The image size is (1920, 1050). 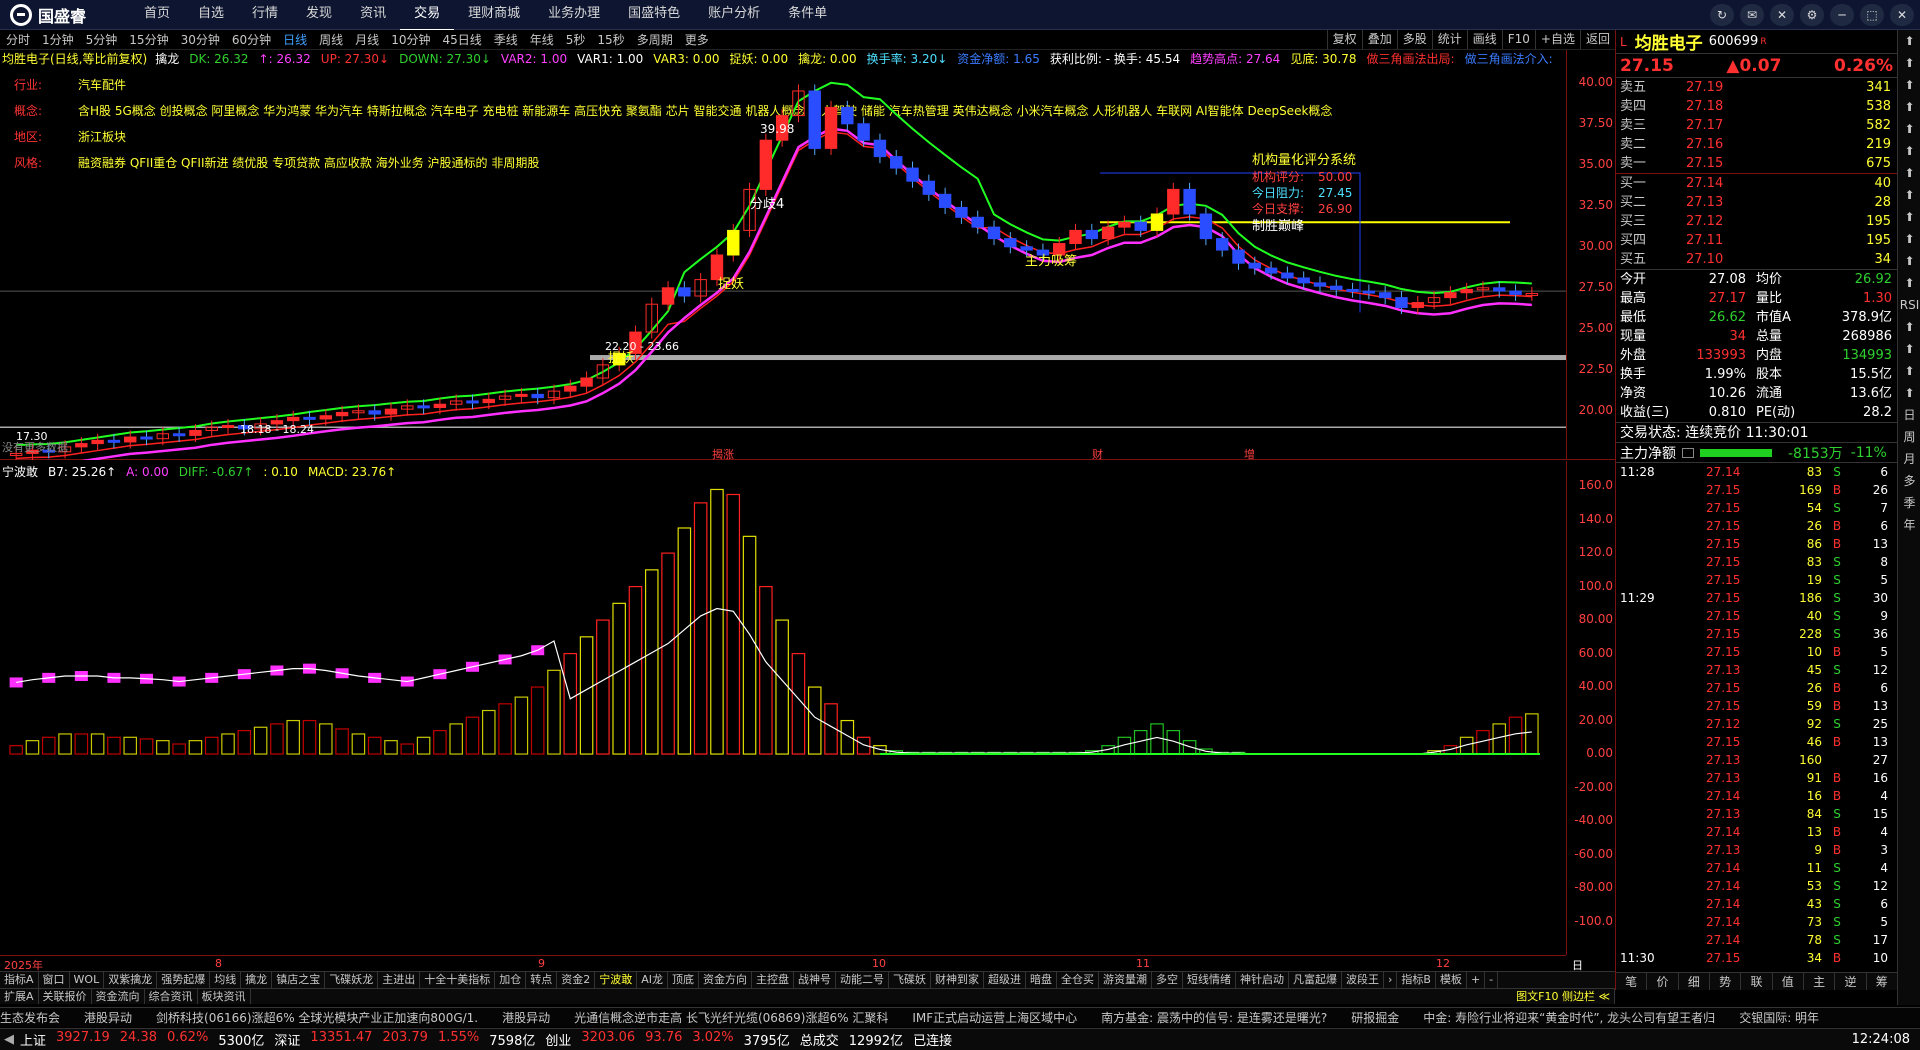 I want to click on extension-tab: 板块资讯, so click(x=224, y=996).